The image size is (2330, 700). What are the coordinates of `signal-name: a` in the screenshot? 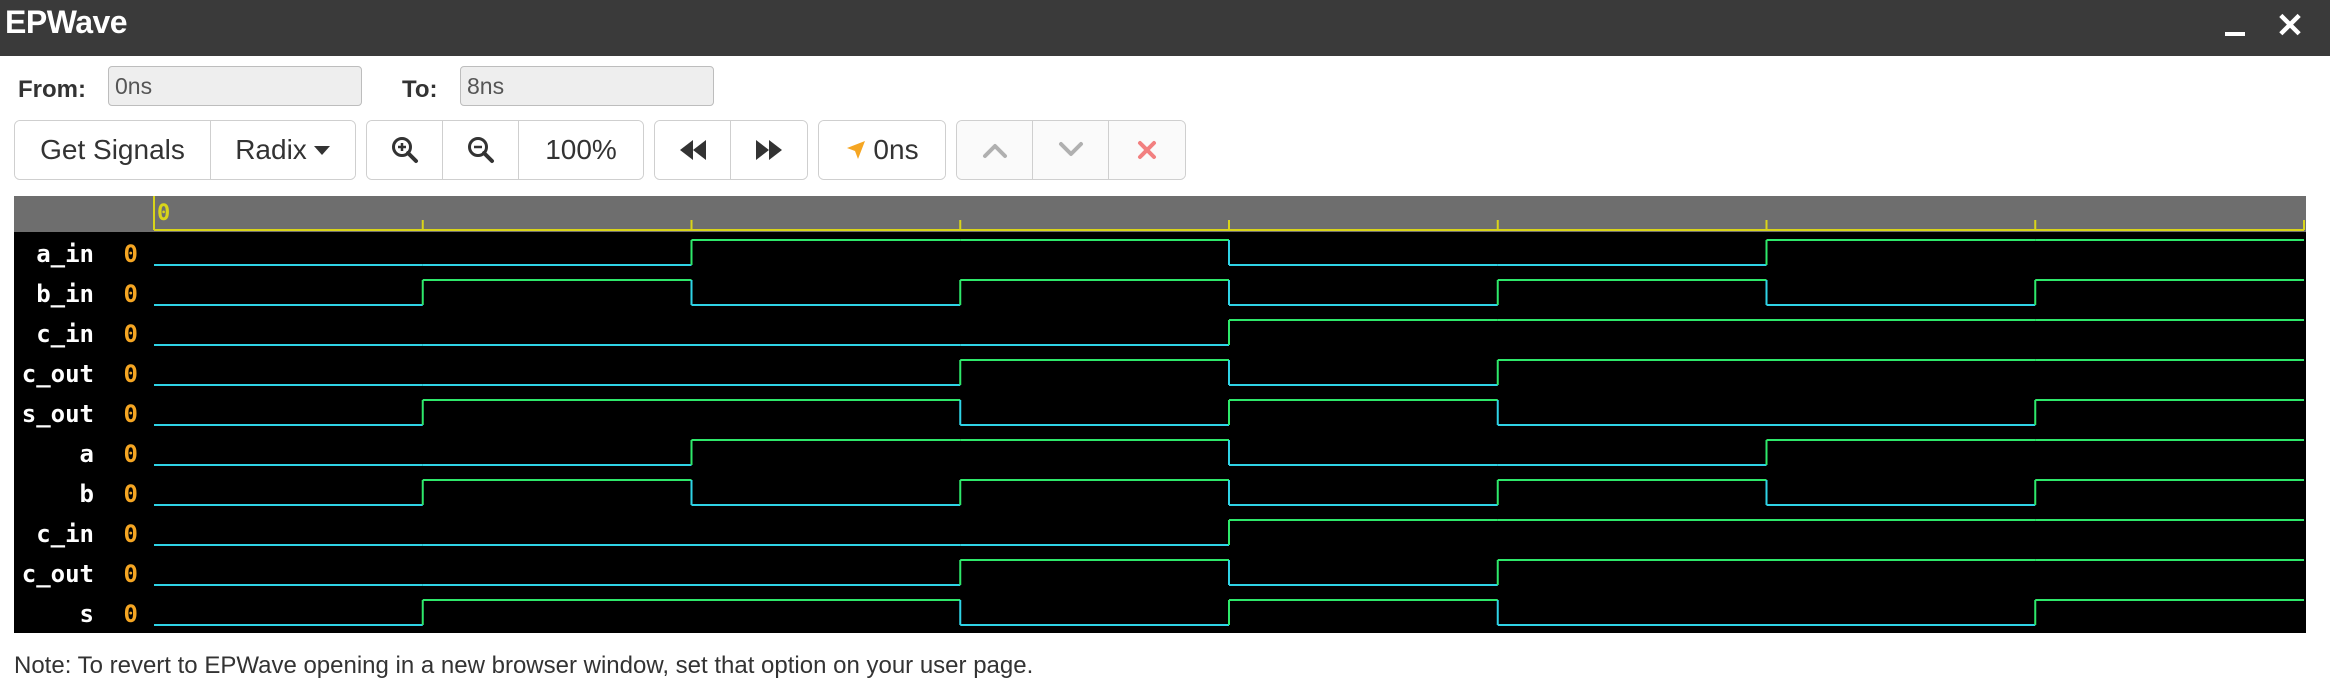 It's located at (87, 454).